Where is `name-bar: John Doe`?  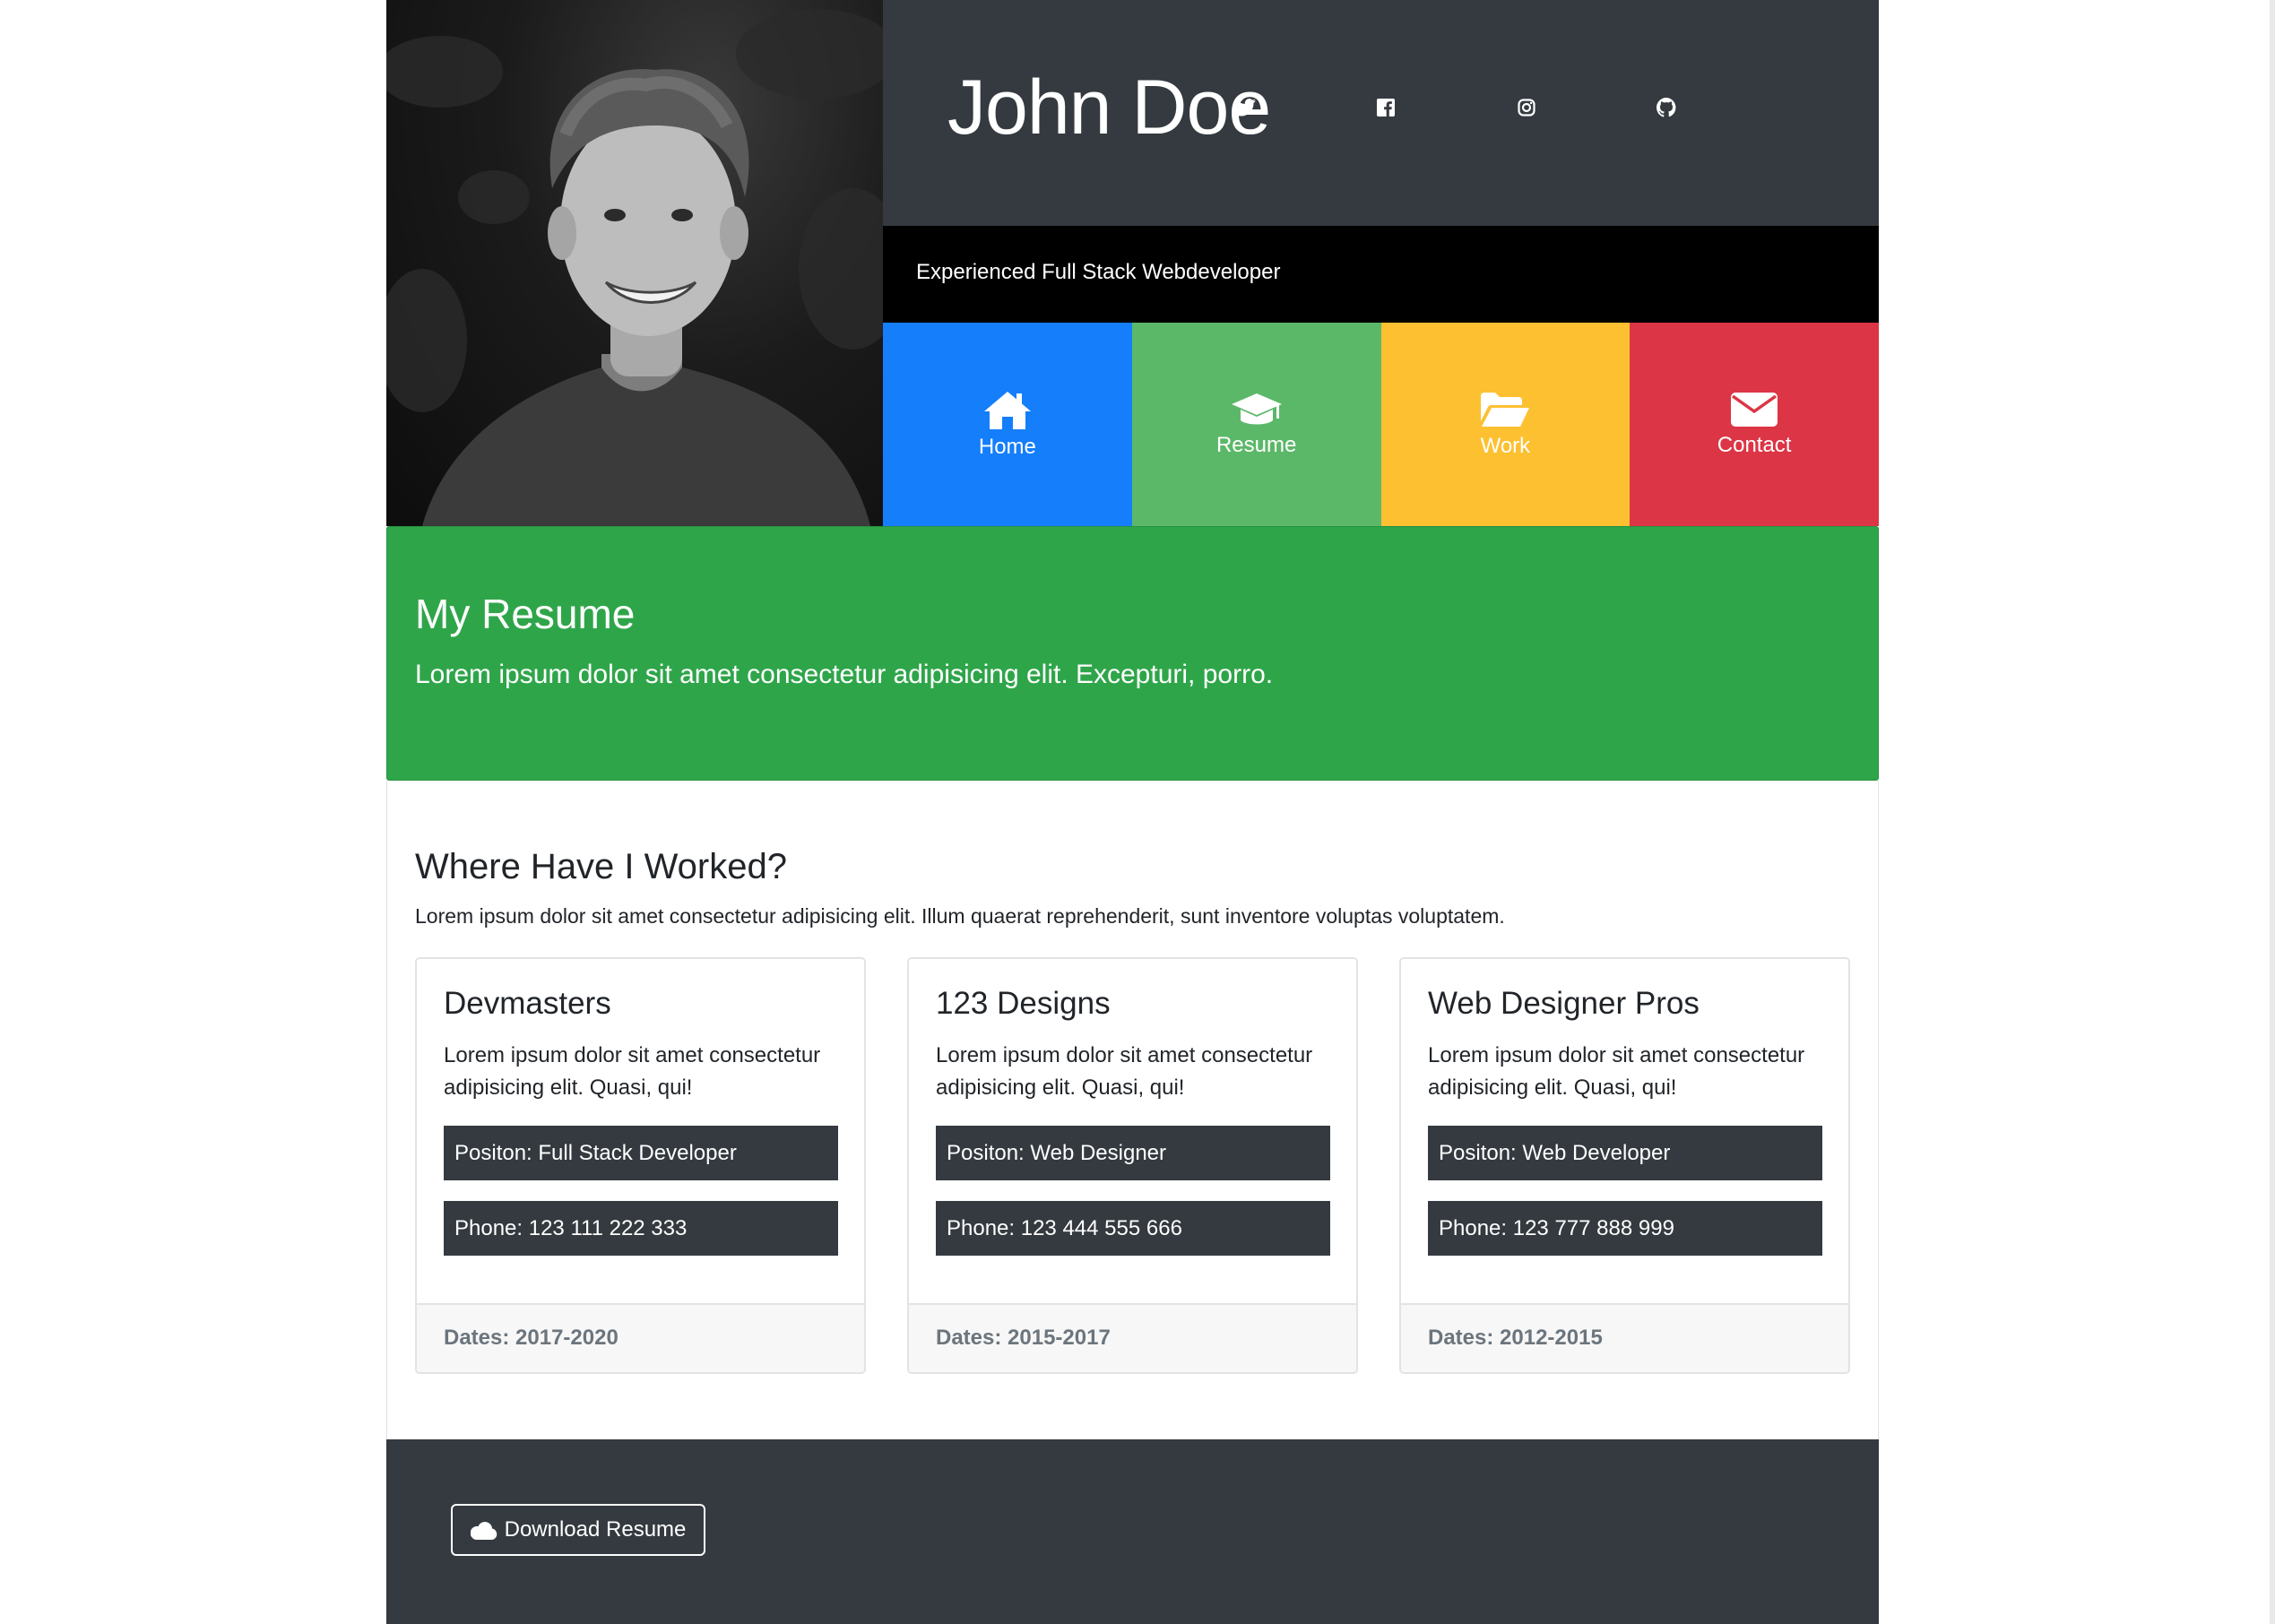
name-bar: John Doe is located at coordinates (1381, 113).